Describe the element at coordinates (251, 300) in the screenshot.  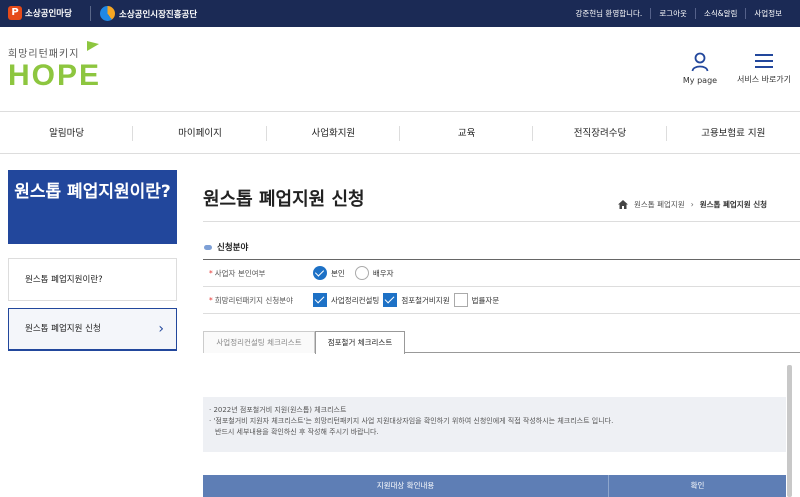
I see `form-label-field: * 희망리턴패키지 신청분야` at that location.